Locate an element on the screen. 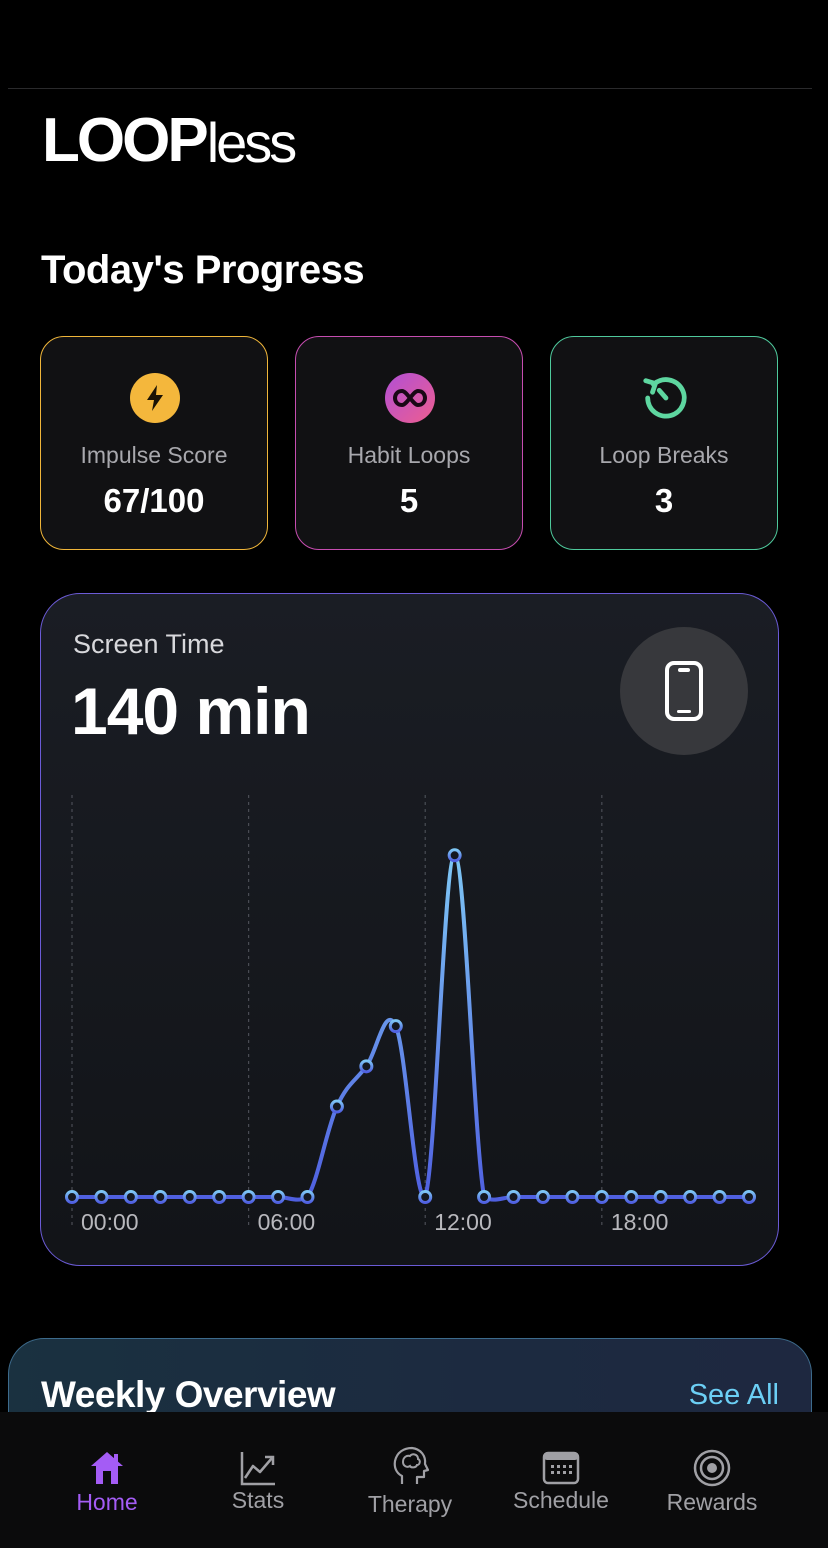  loop-breaks-card: Loop Breaks 3 is located at coordinates (664, 443).